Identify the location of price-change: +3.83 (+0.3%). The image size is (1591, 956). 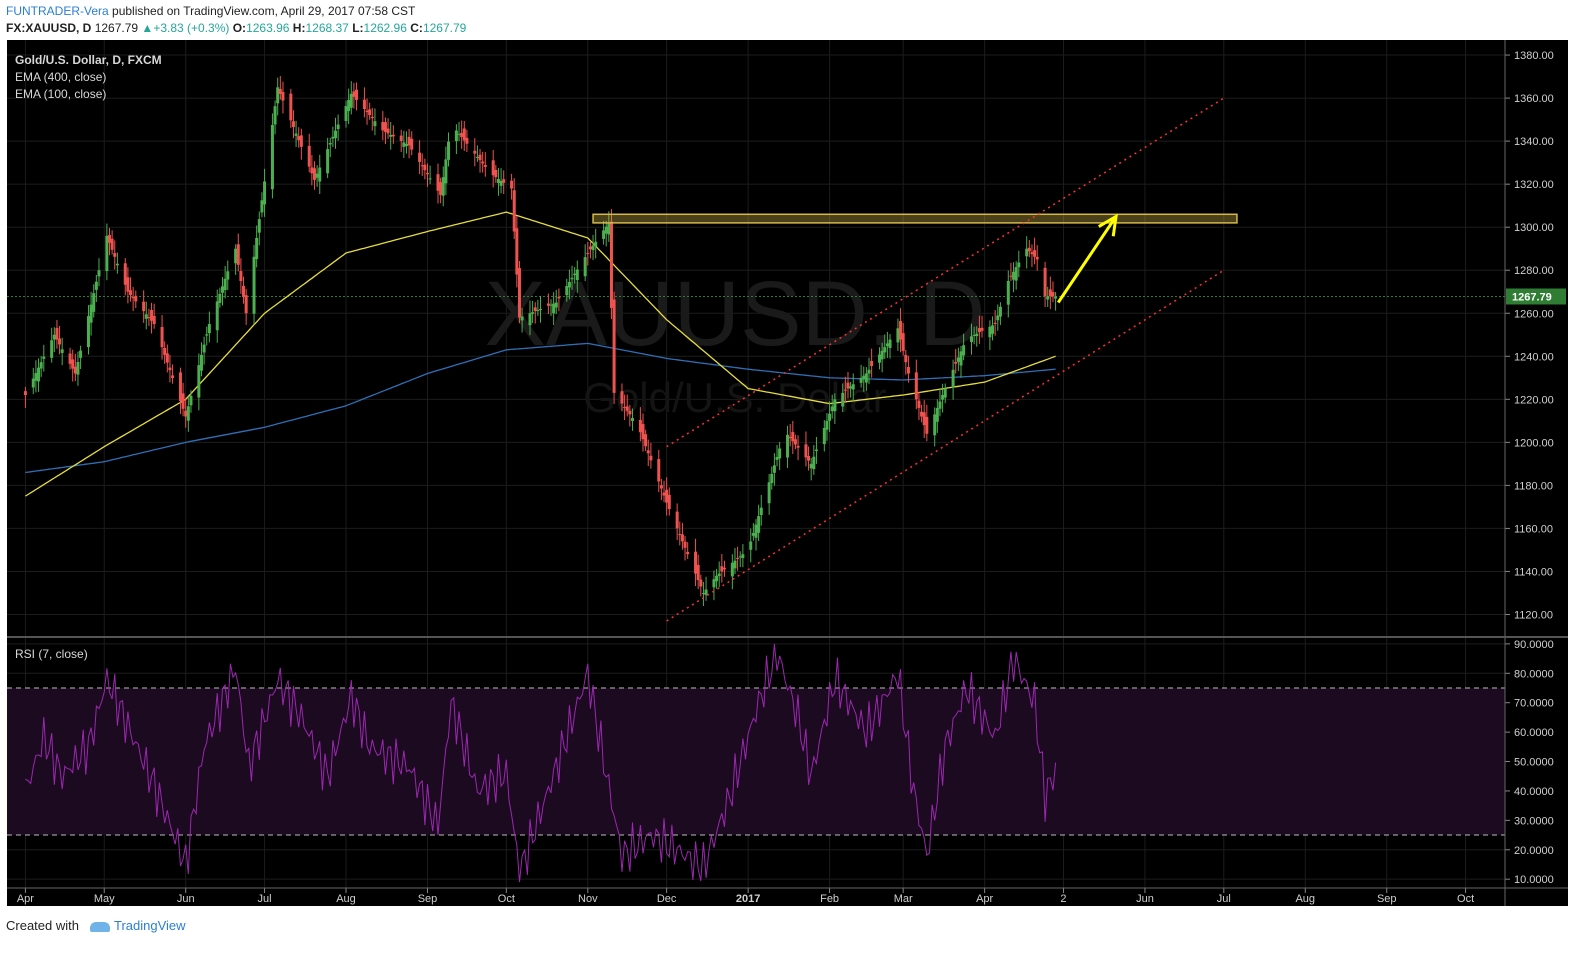
(191, 28).